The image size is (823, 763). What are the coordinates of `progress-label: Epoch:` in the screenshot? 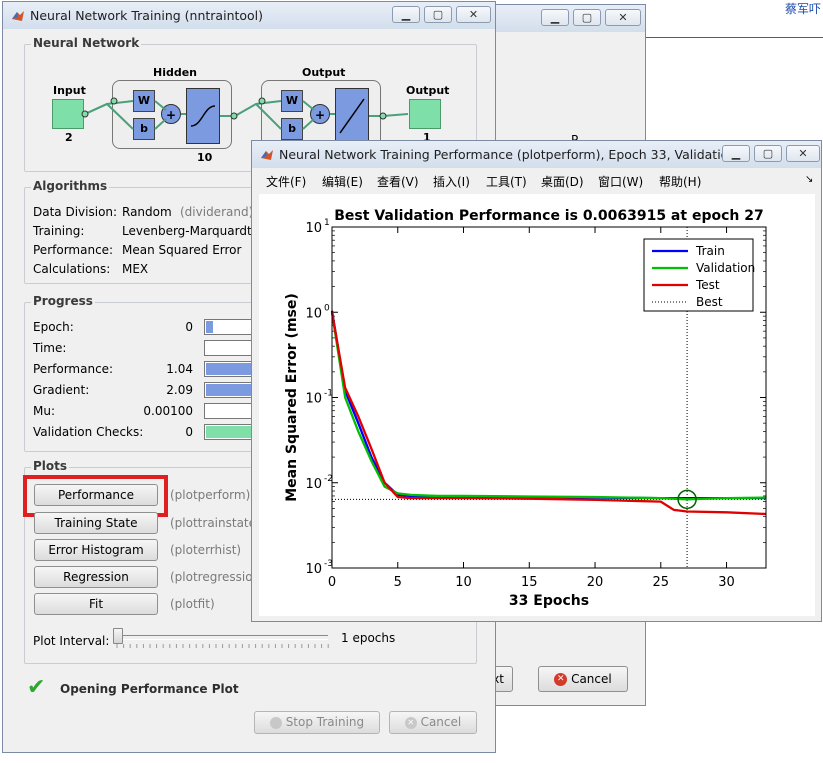 It's located at (53, 327).